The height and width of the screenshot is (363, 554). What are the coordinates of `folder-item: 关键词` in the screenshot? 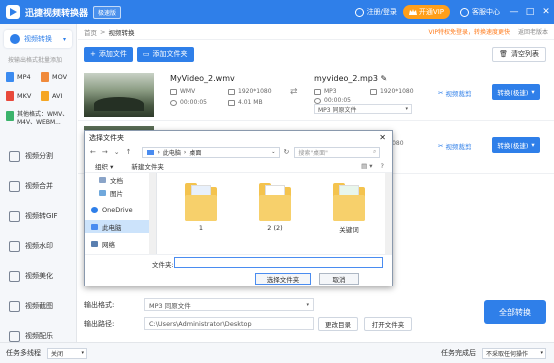 It's located at (349, 207).